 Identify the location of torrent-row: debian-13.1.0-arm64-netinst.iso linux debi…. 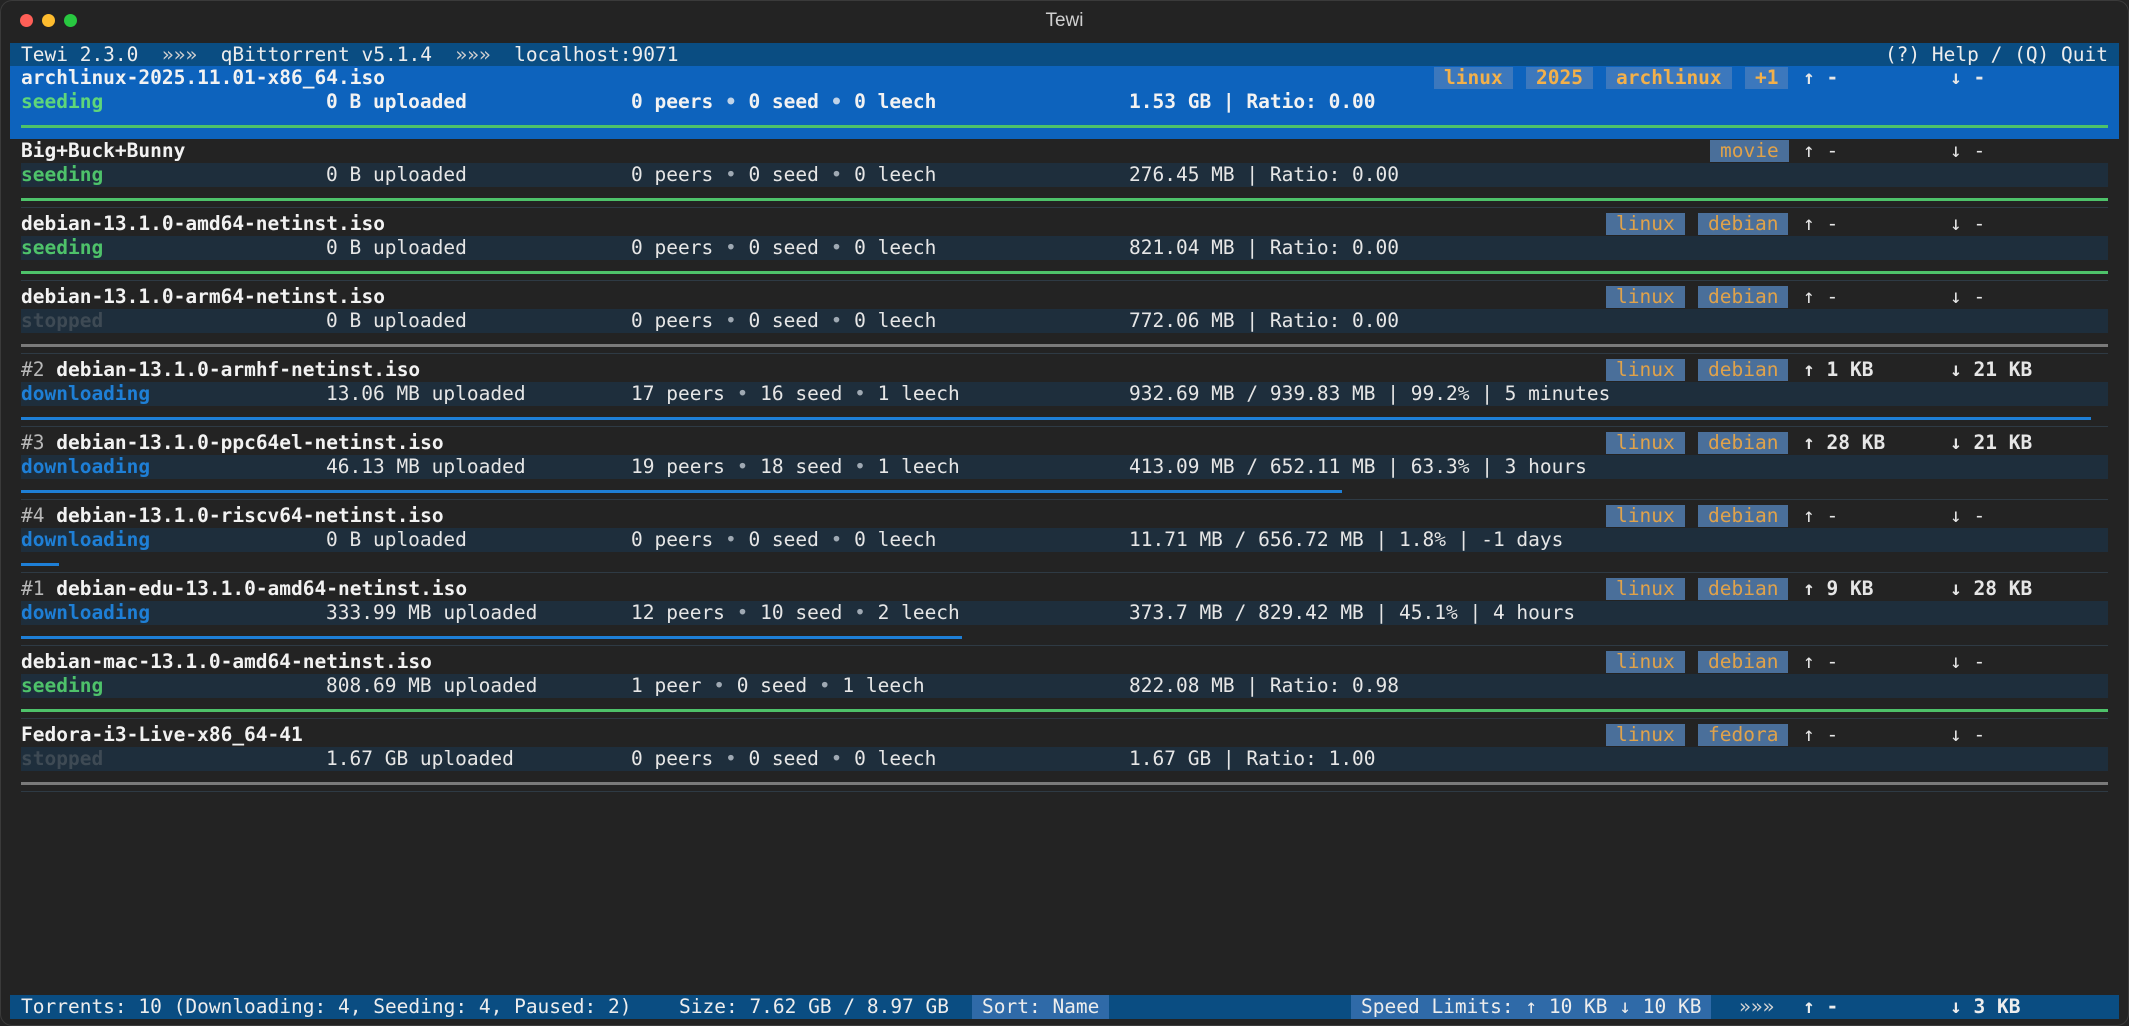
(1064, 321).